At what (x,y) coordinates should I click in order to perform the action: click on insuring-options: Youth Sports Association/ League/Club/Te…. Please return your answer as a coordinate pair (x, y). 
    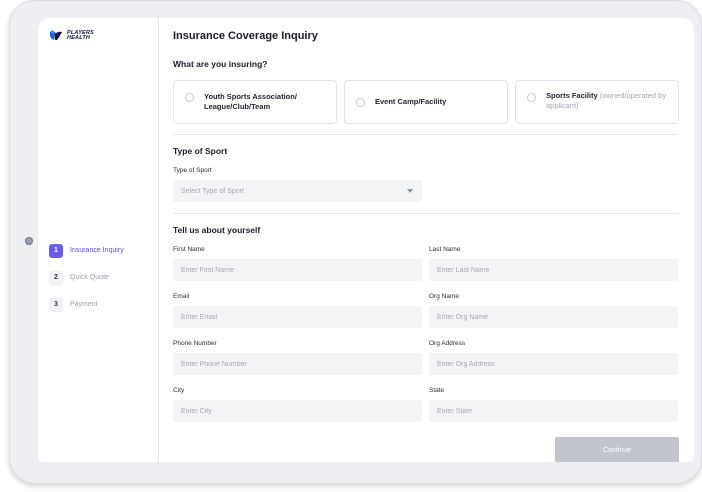
    Looking at the image, I should click on (426, 102).